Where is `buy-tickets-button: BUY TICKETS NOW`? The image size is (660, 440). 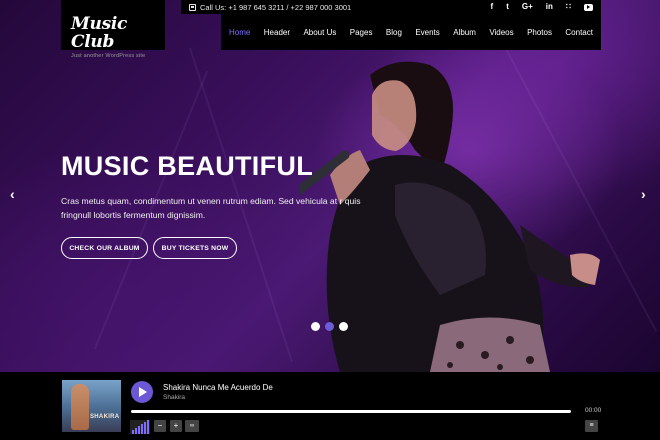
buy-tickets-button: BUY TICKETS NOW is located at coordinates (195, 248).